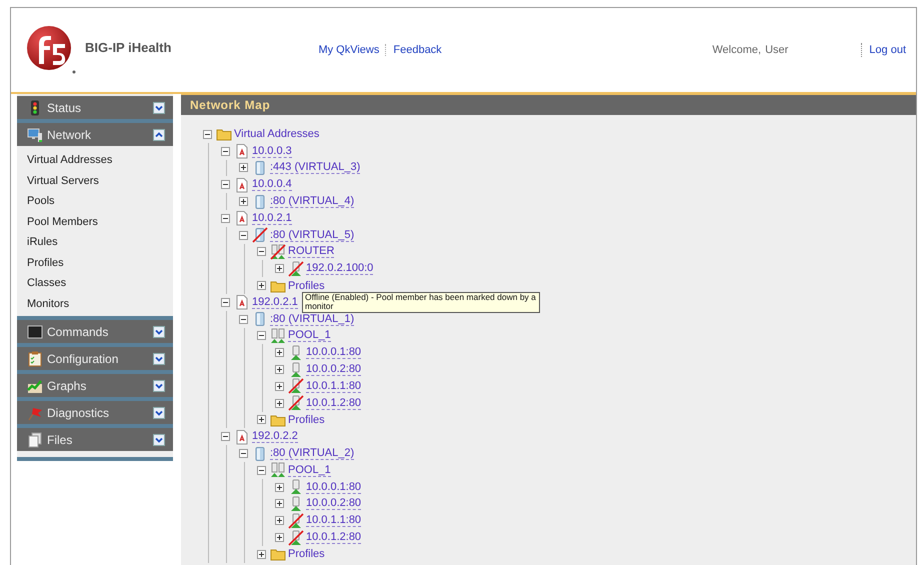 This screenshot has width=919, height=565. Describe the element at coordinates (272, 151) in the screenshot. I see `tree-node-link: 10.0.0.3` at that location.